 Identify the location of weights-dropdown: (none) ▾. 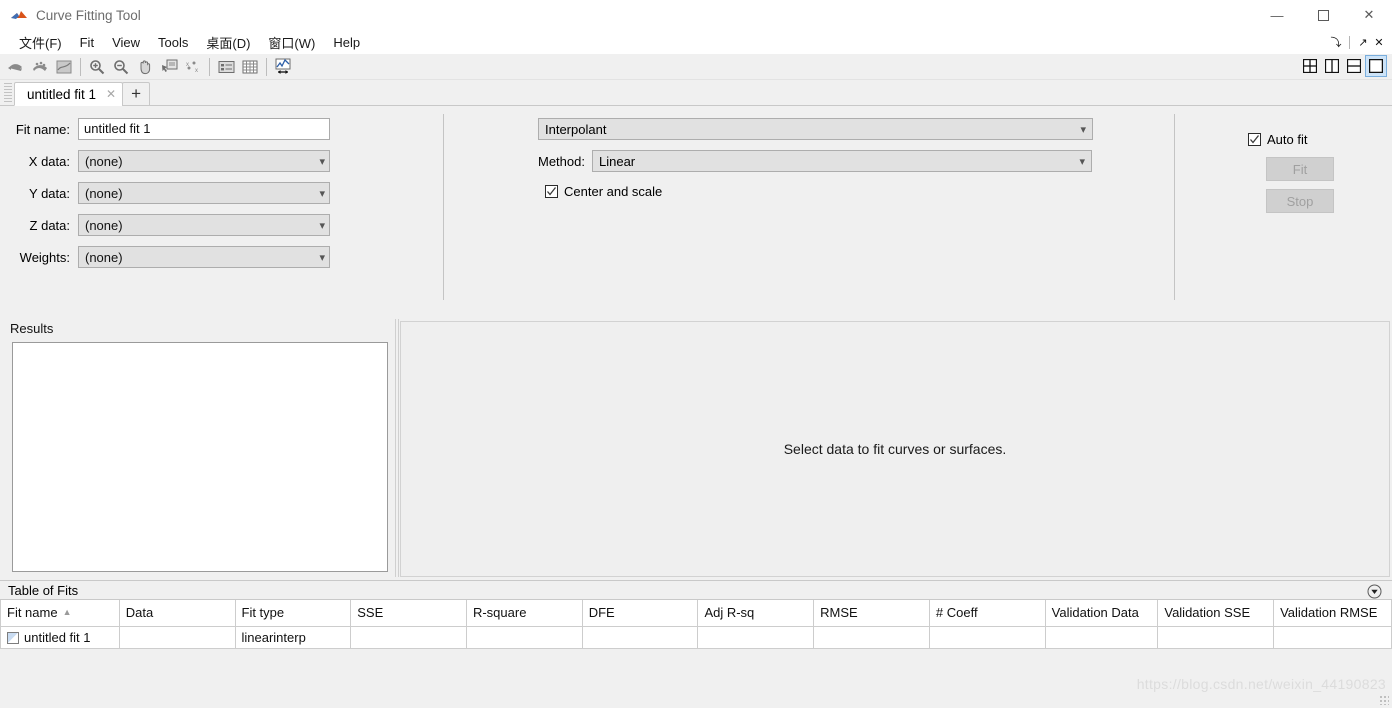
(204, 257).